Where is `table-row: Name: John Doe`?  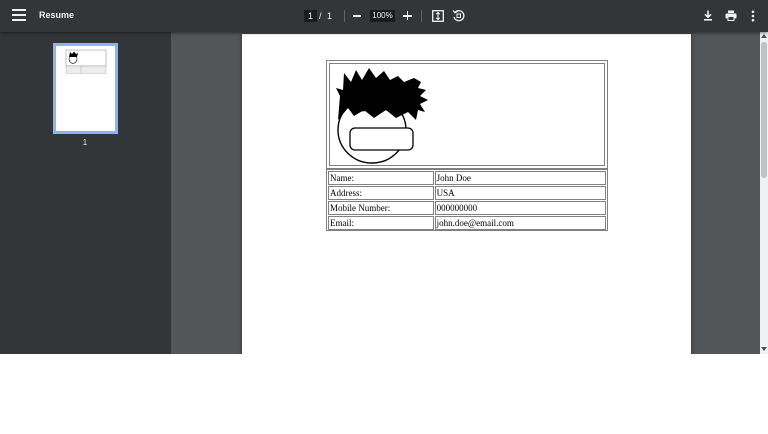 table-row: Name: John Doe is located at coordinates (467, 177).